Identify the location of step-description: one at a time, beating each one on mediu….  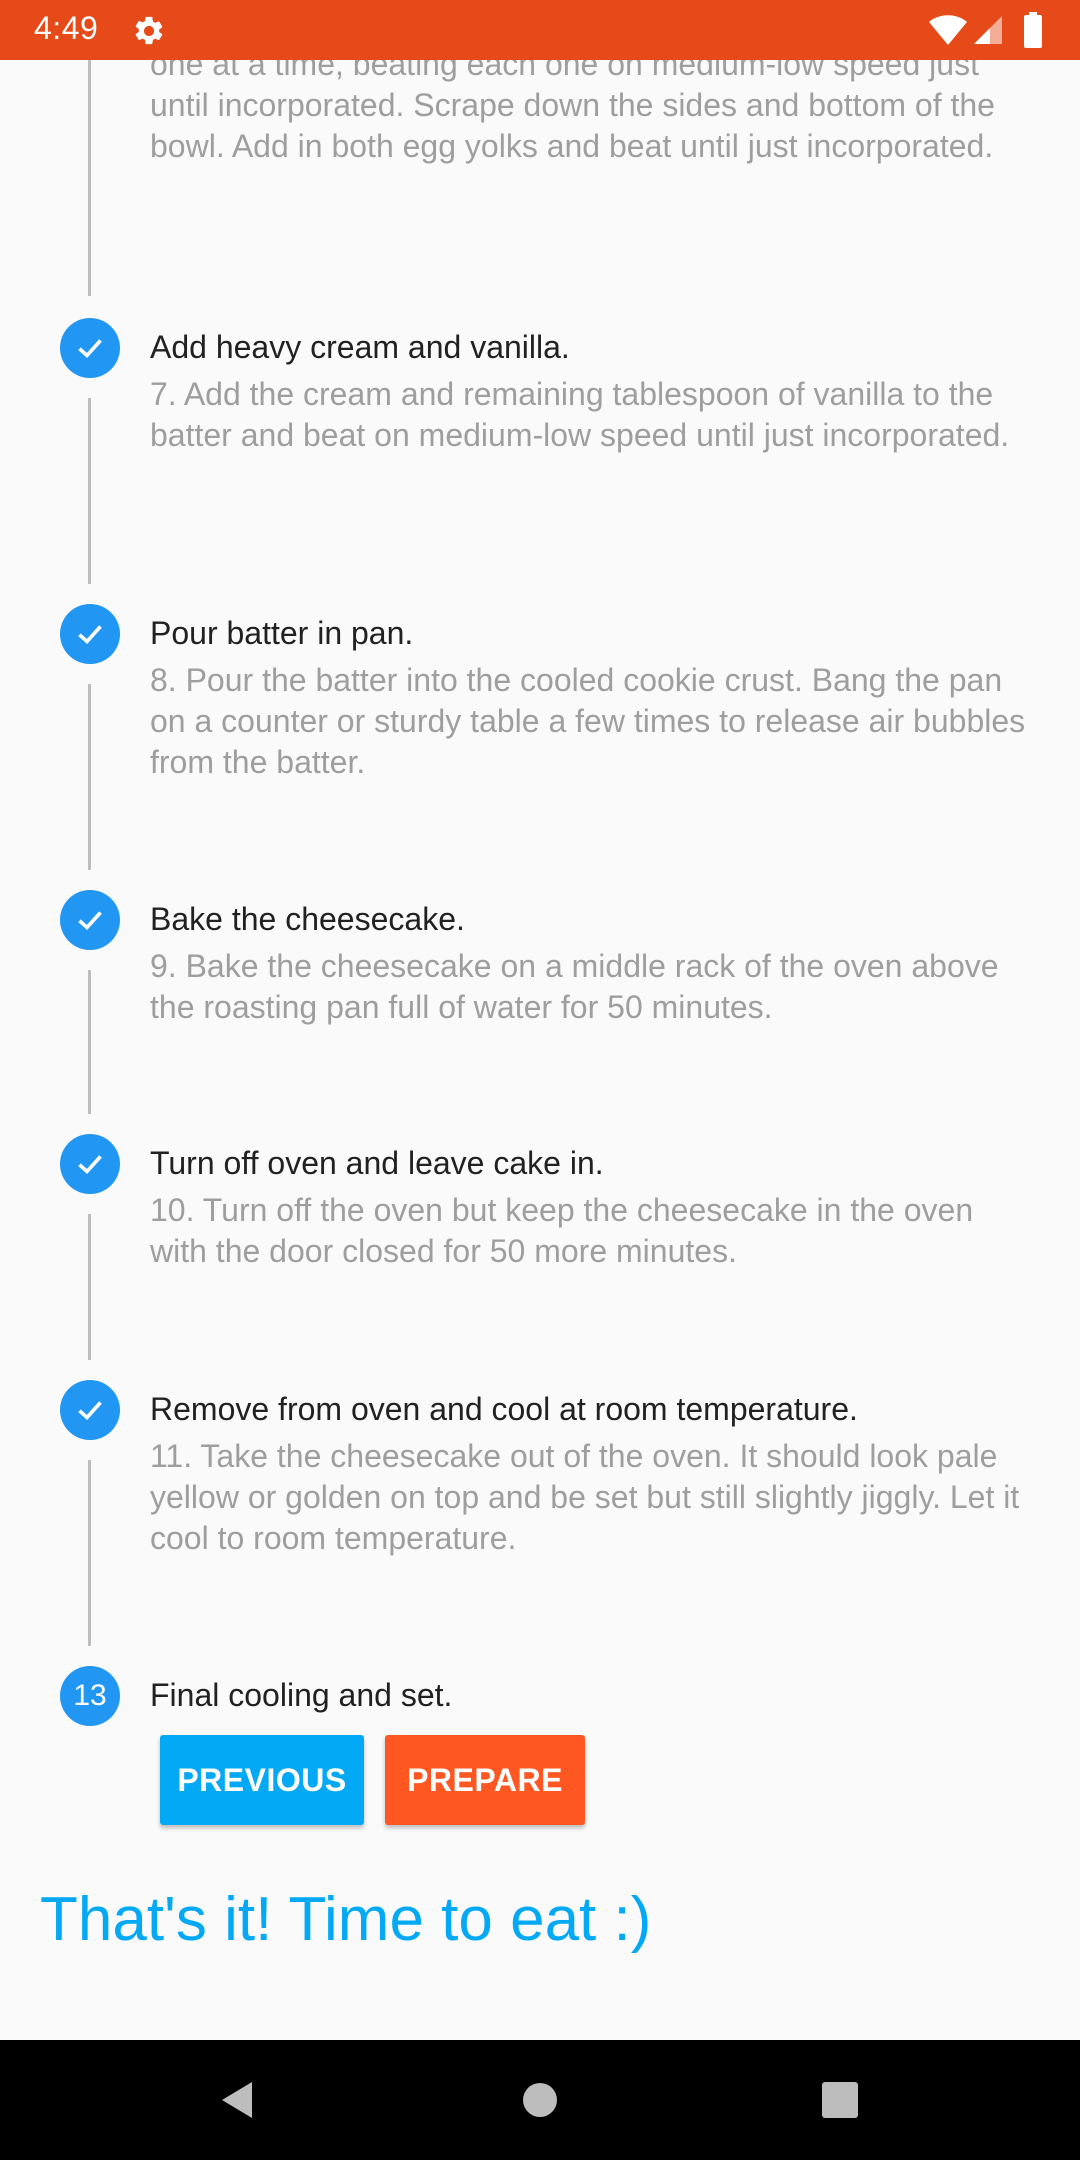
(572, 112).